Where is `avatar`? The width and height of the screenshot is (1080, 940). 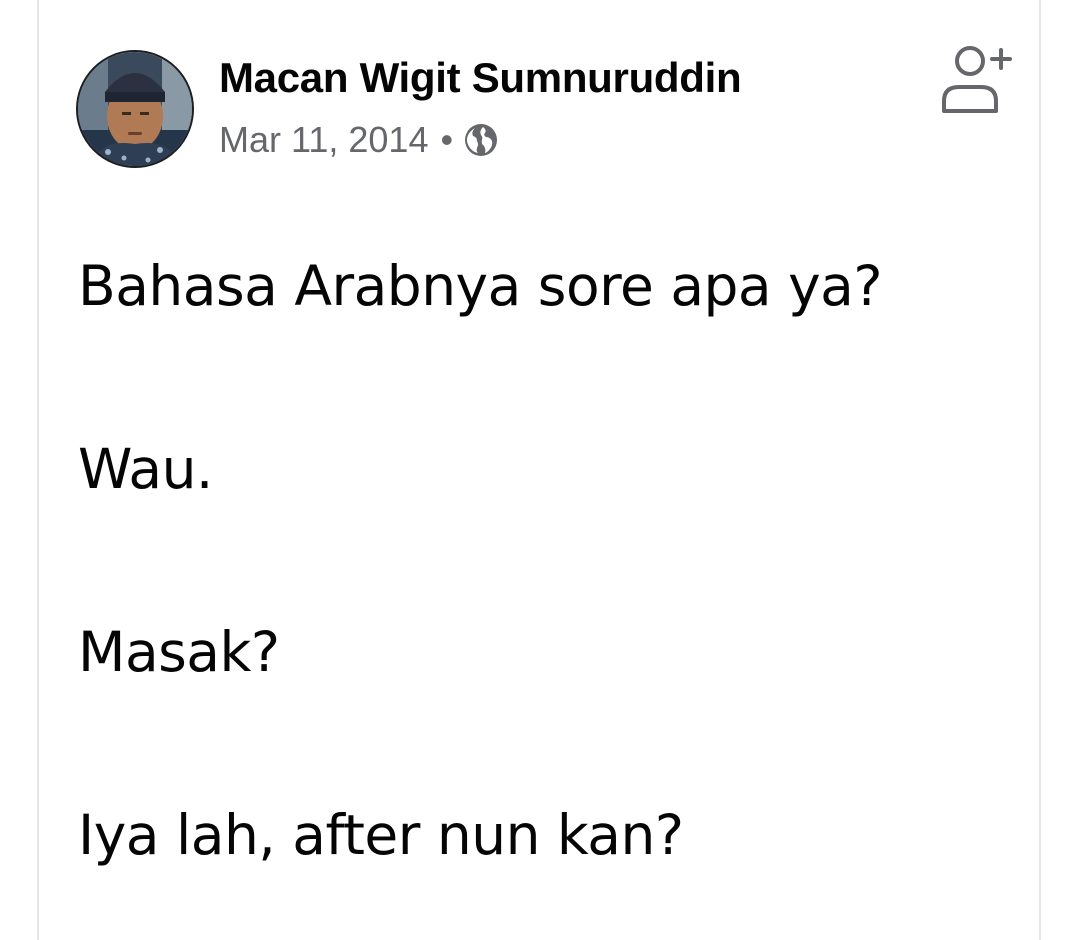
avatar is located at coordinates (135, 109).